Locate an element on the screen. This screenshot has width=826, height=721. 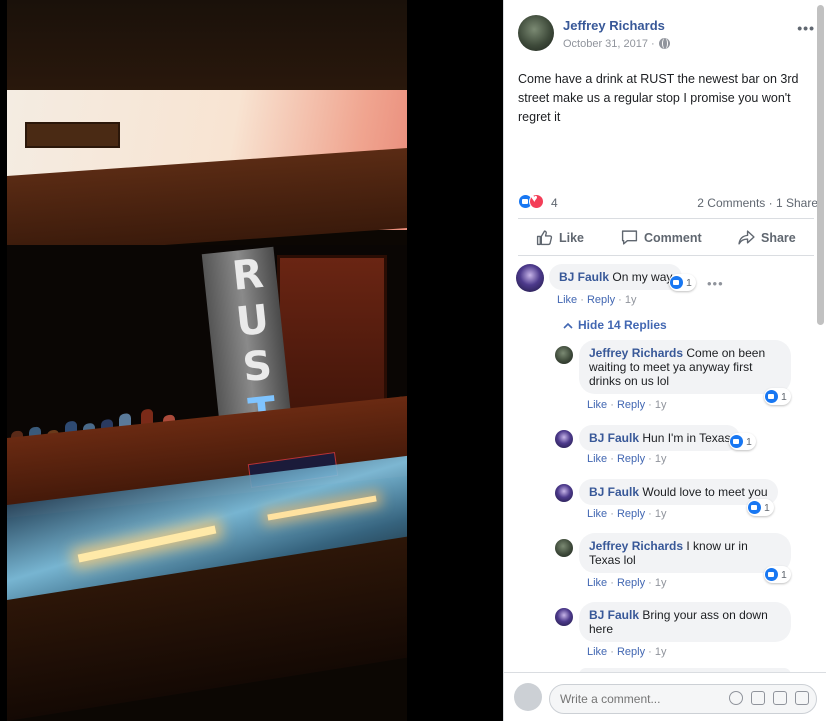
emoji-icon is located at coordinates (736, 698).